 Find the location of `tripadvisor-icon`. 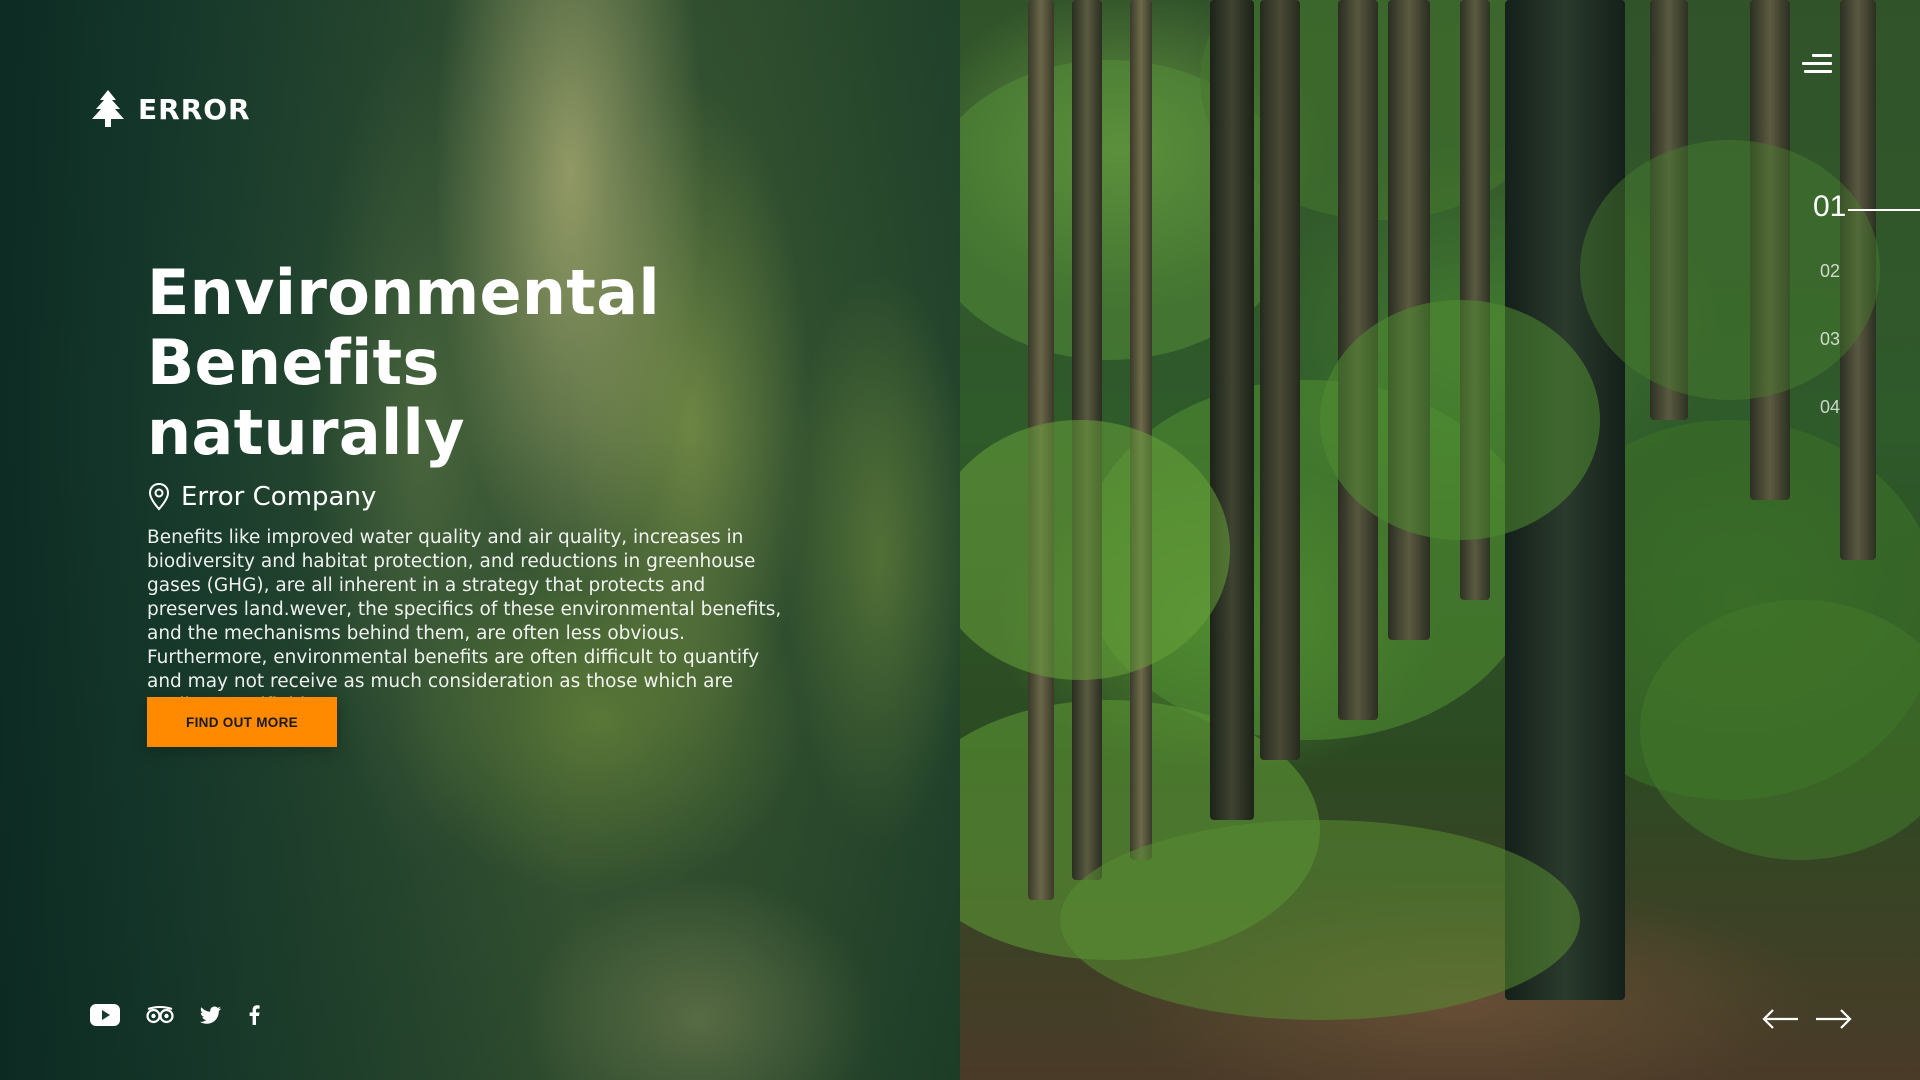

tripadvisor-icon is located at coordinates (160, 1015).